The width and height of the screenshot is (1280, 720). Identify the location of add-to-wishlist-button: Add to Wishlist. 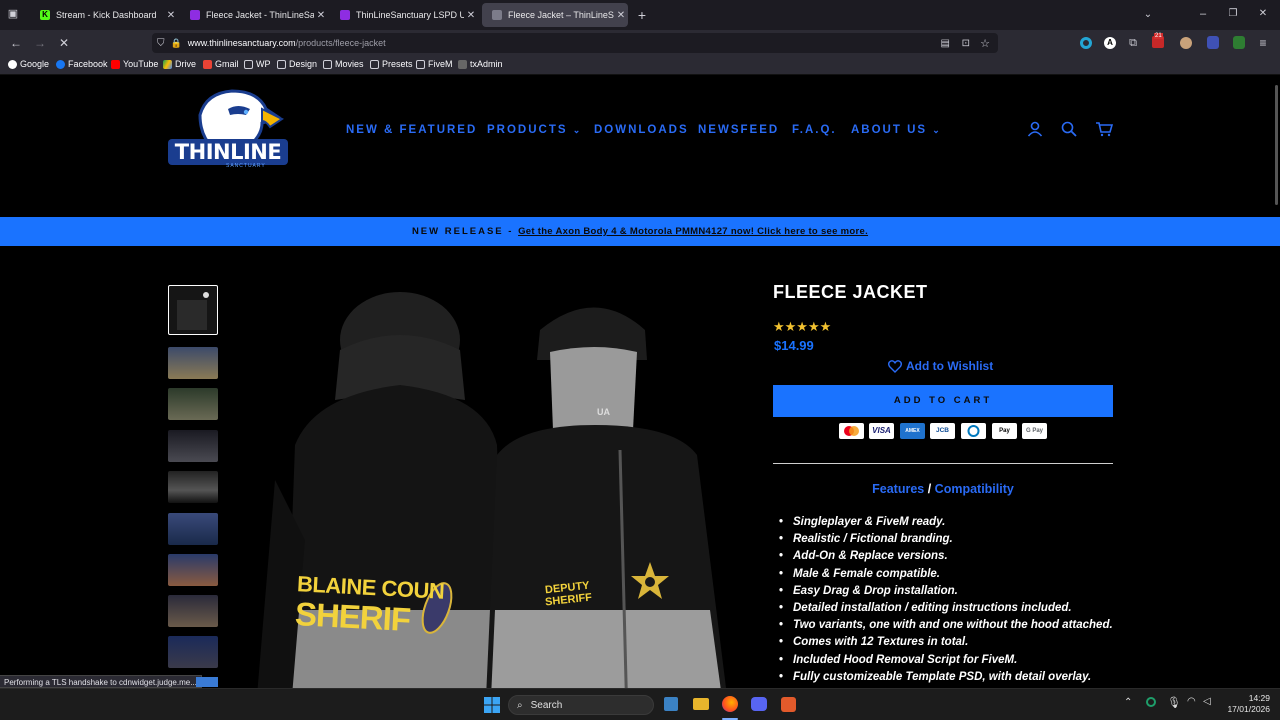
(940, 366).